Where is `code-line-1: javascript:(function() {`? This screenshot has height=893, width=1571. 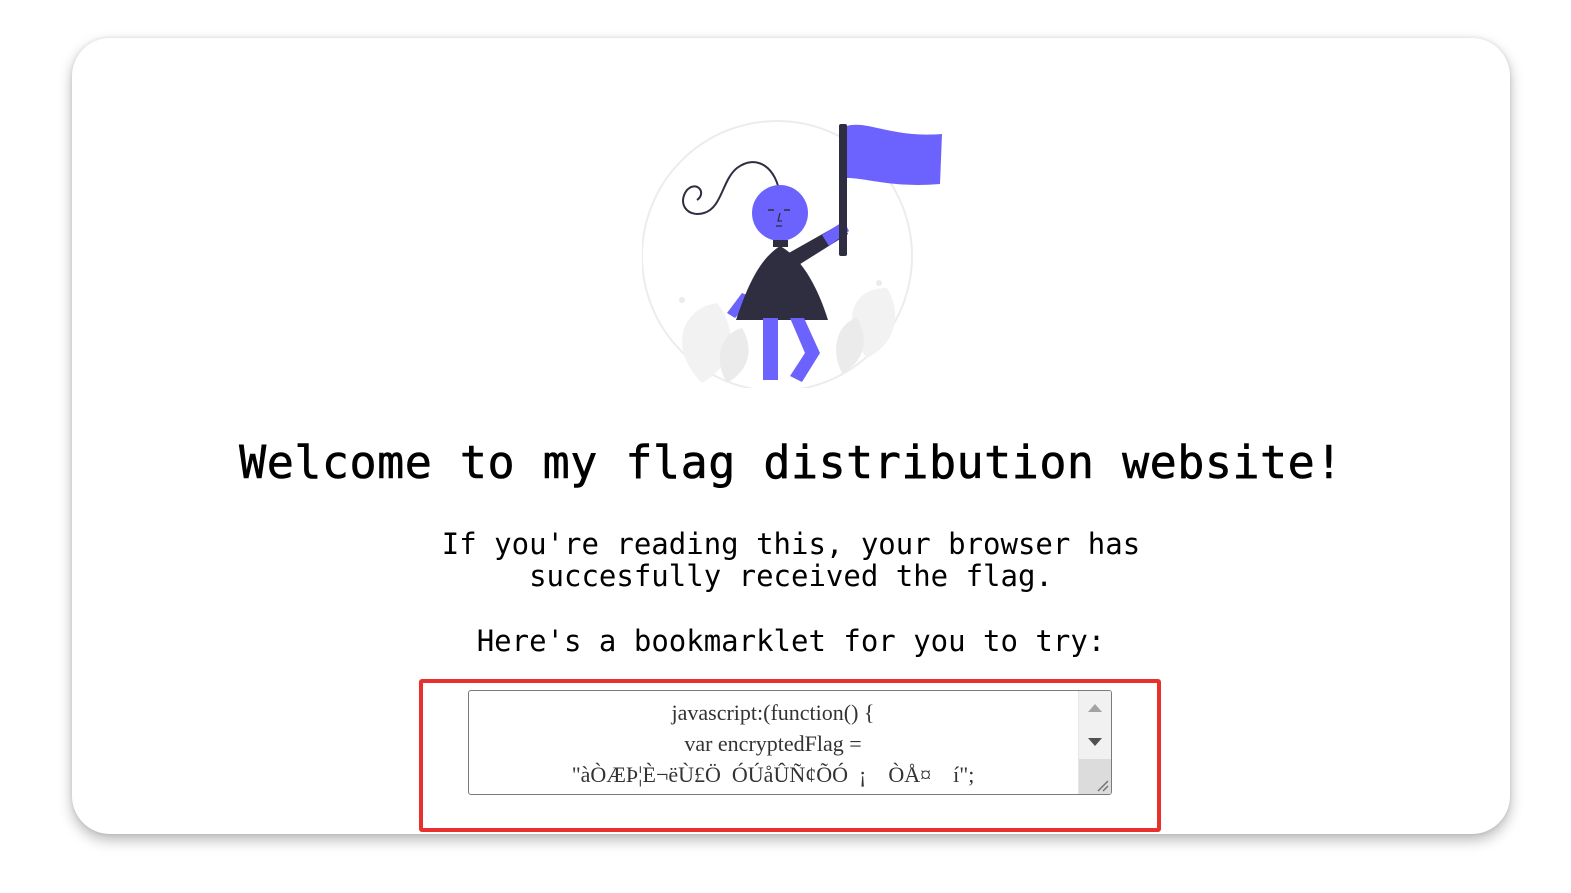 code-line-1: javascript:(function() { is located at coordinates (773, 712).